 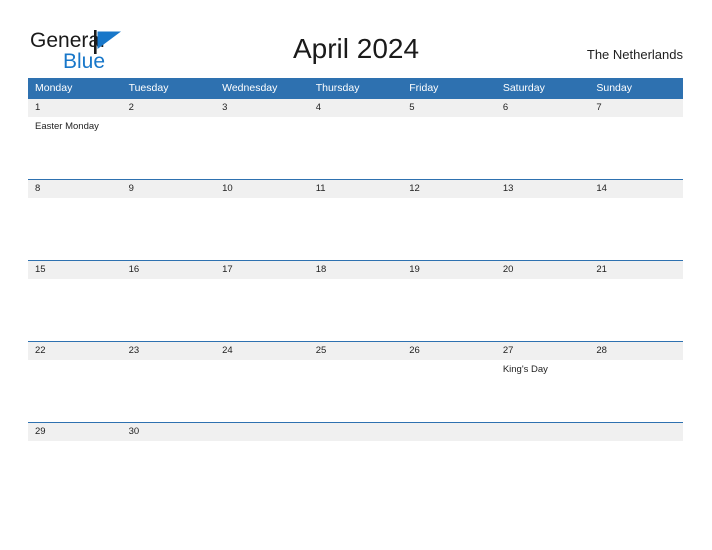 I want to click on day-cell-inner: 11, so click(x=355, y=220).